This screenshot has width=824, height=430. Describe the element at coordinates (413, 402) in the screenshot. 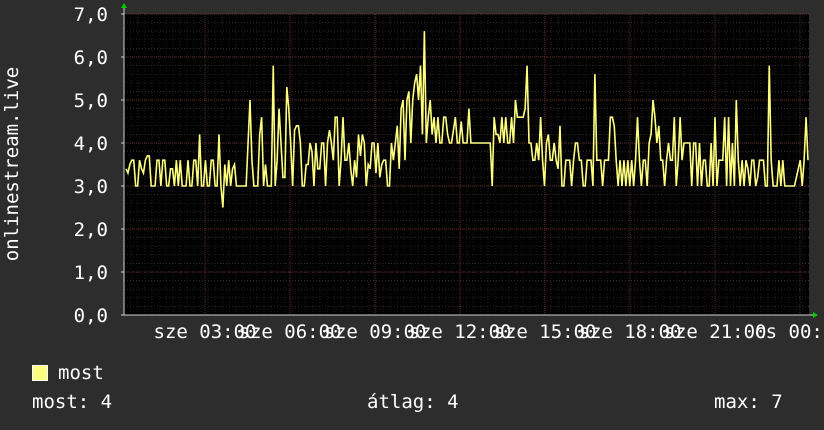

I see `stat-average: átlag: 4` at that location.